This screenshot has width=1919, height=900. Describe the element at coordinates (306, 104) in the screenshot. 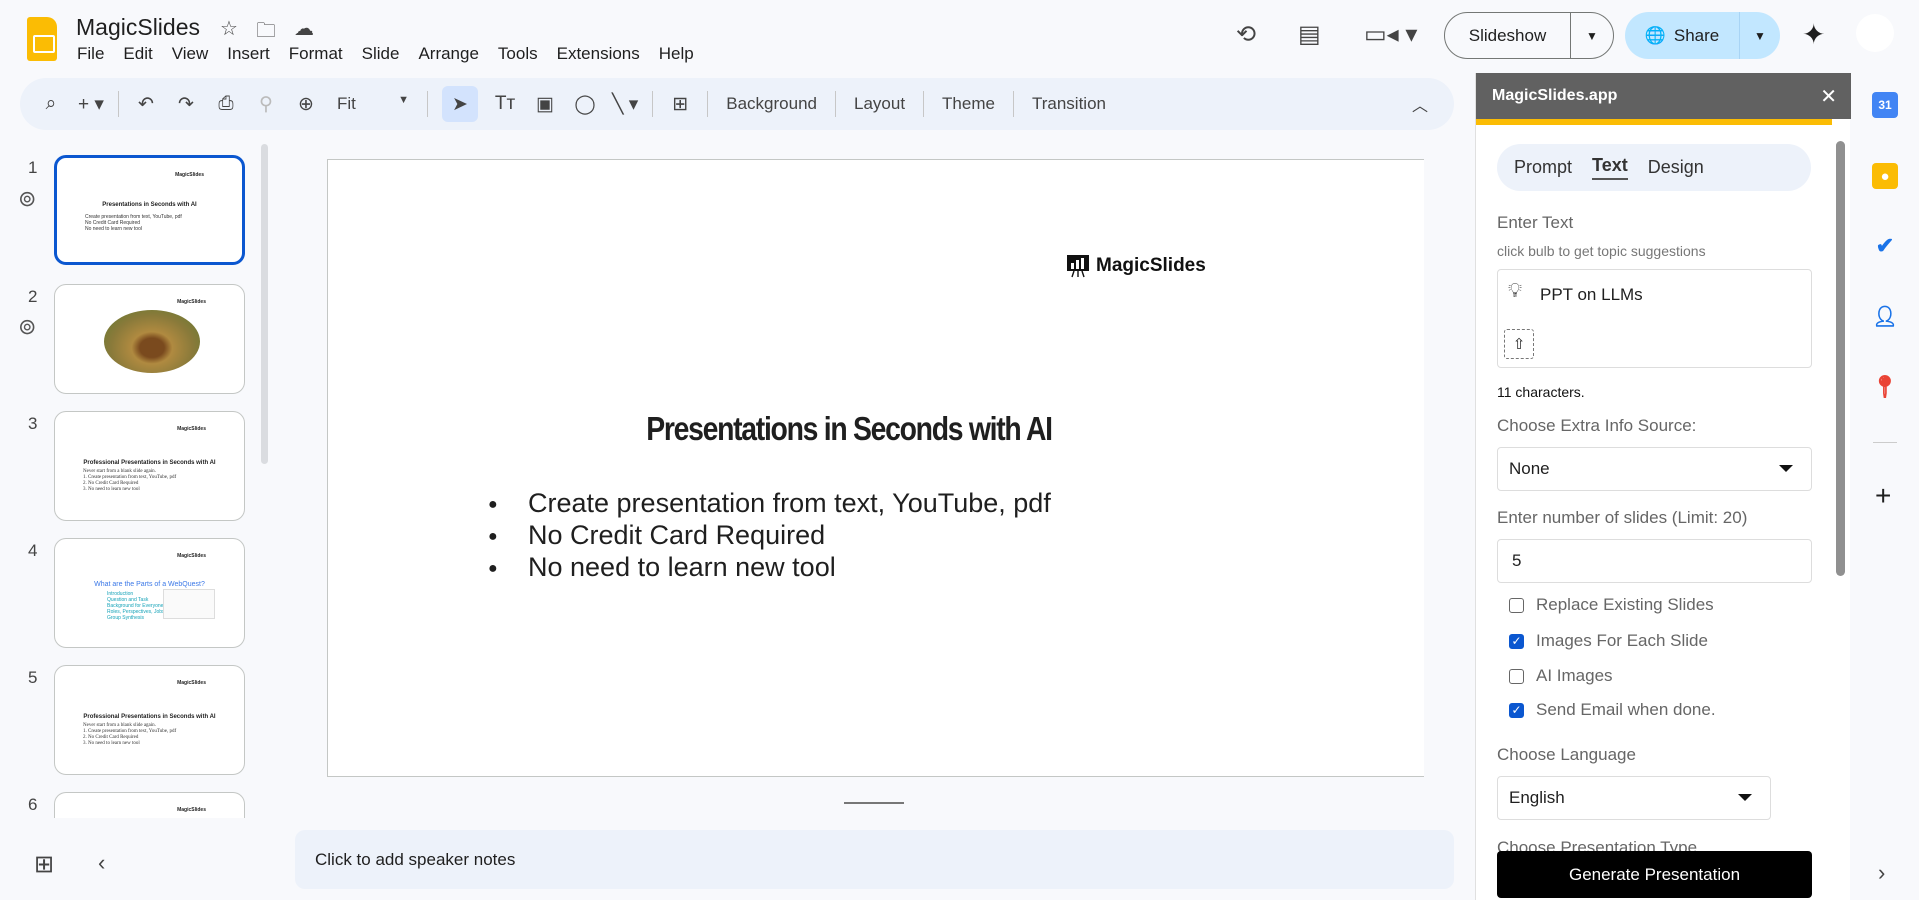

I see `zoom-icon: ⊕` at that location.